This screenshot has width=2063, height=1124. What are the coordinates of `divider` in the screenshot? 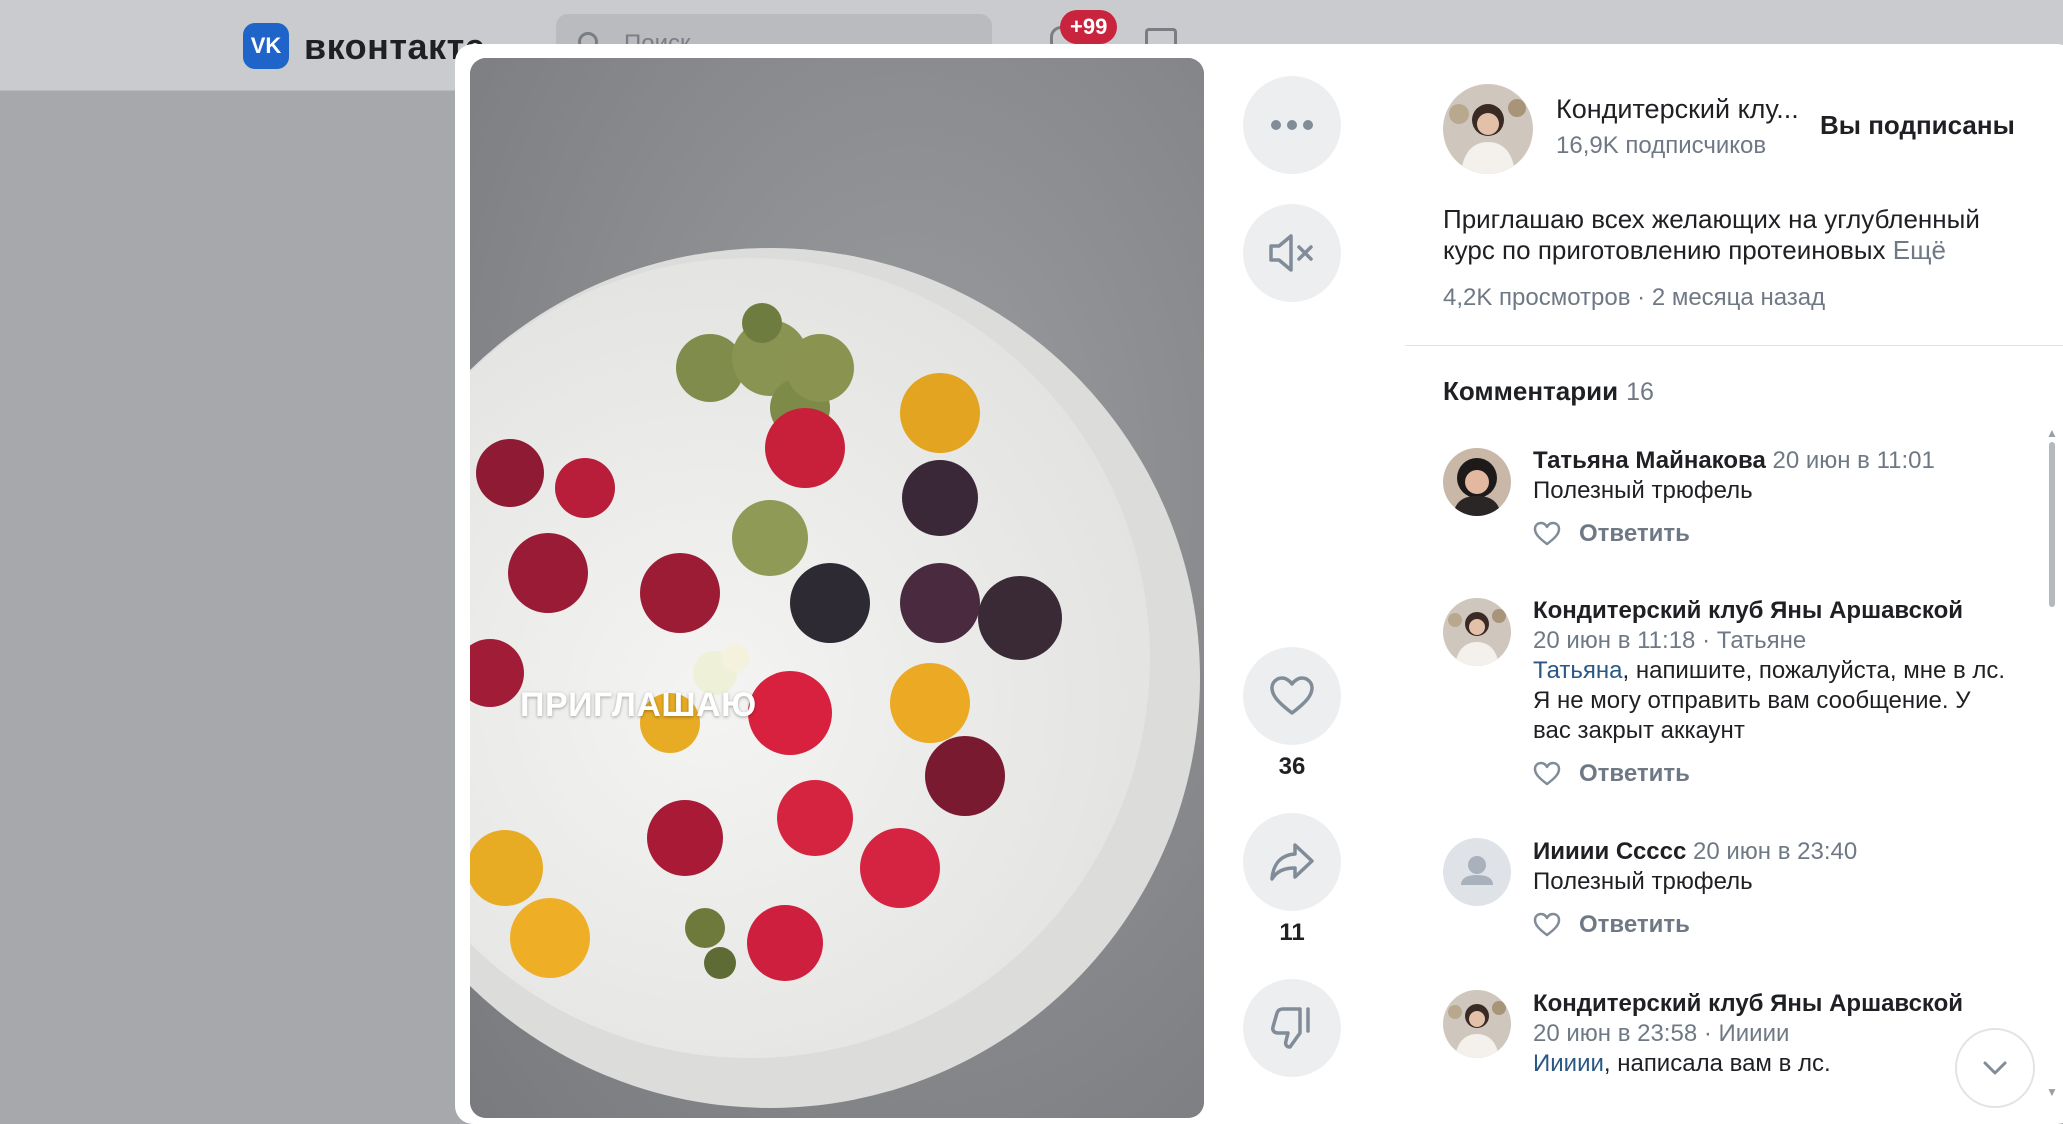 It's located at (1734, 345).